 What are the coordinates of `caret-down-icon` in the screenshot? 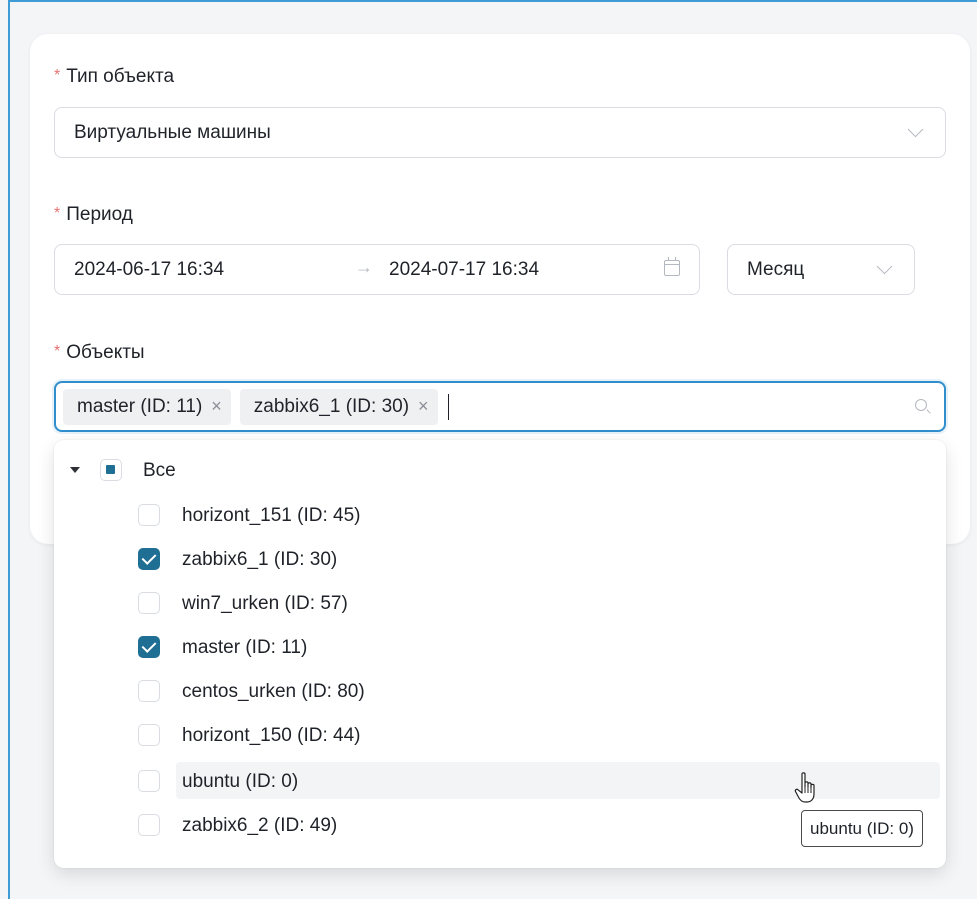 It's located at (75, 470).